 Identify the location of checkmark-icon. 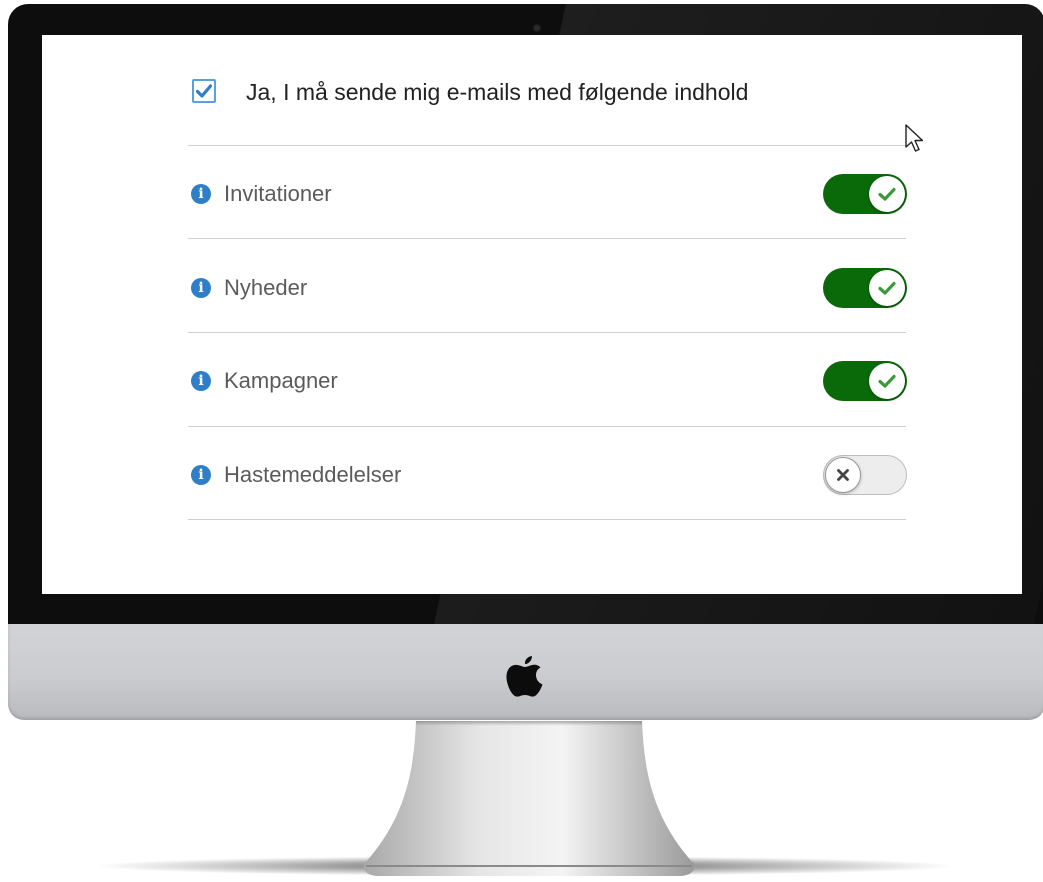
(204, 91).